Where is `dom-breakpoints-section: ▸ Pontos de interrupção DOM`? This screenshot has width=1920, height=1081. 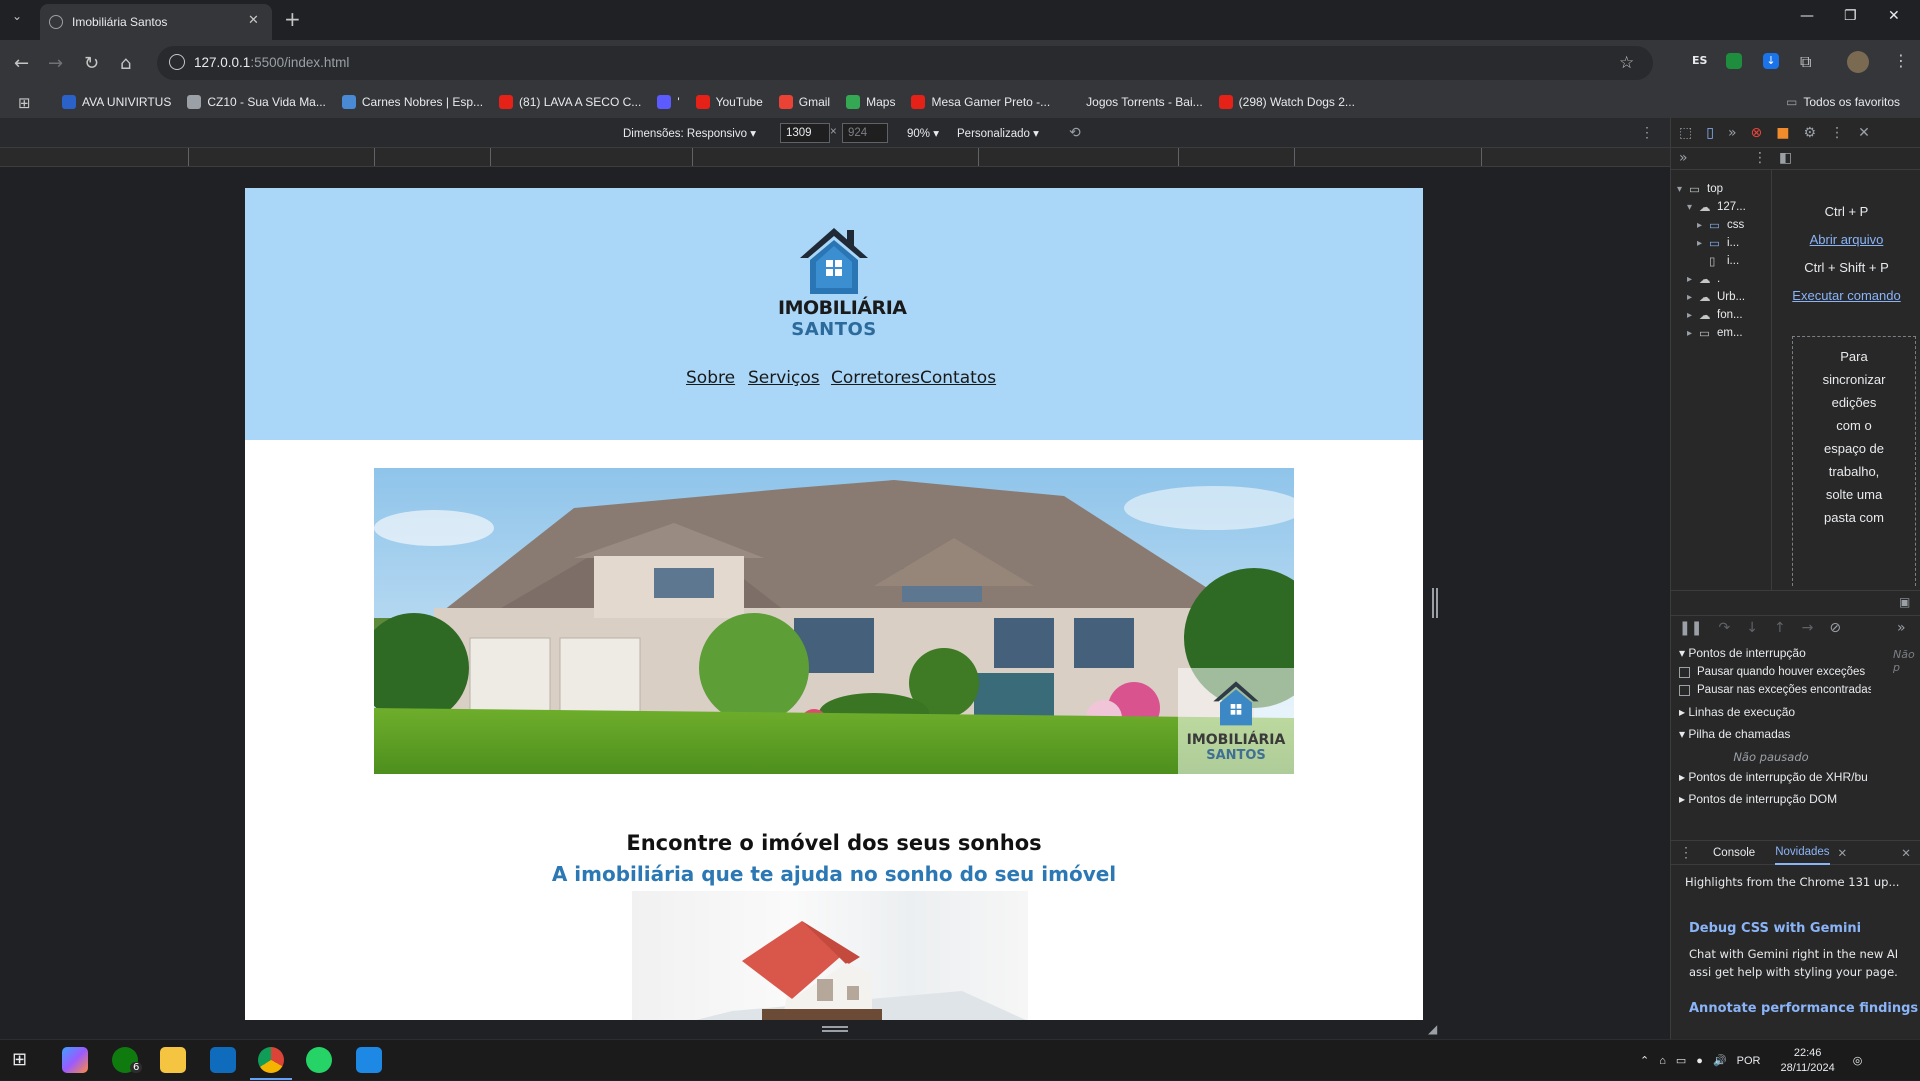 dom-breakpoints-section: ▸ Pontos de interrupção DOM is located at coordinates (1795, 799).